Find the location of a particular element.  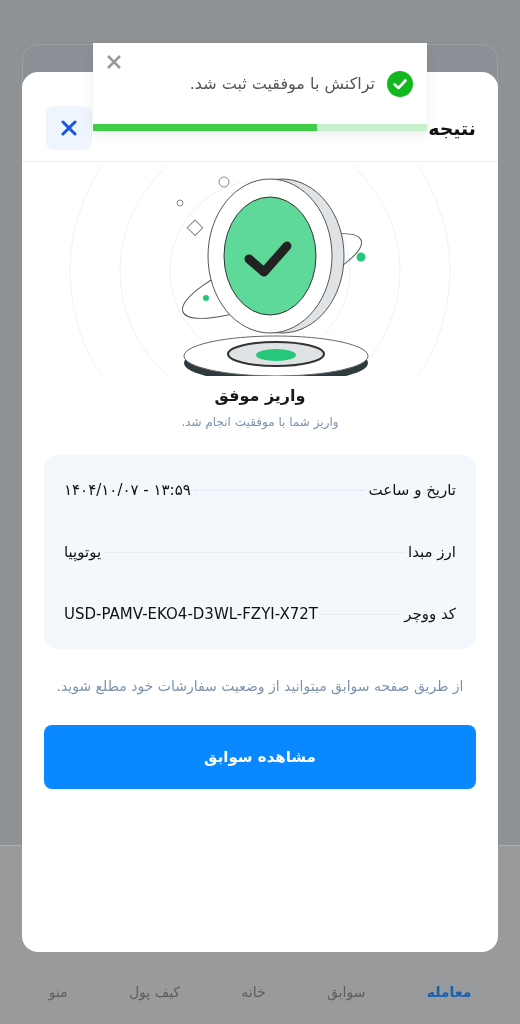

detail-value: USD-PAMV-EKO4-D3WL-FZYI-X72T is located at coordinates (191, 614).